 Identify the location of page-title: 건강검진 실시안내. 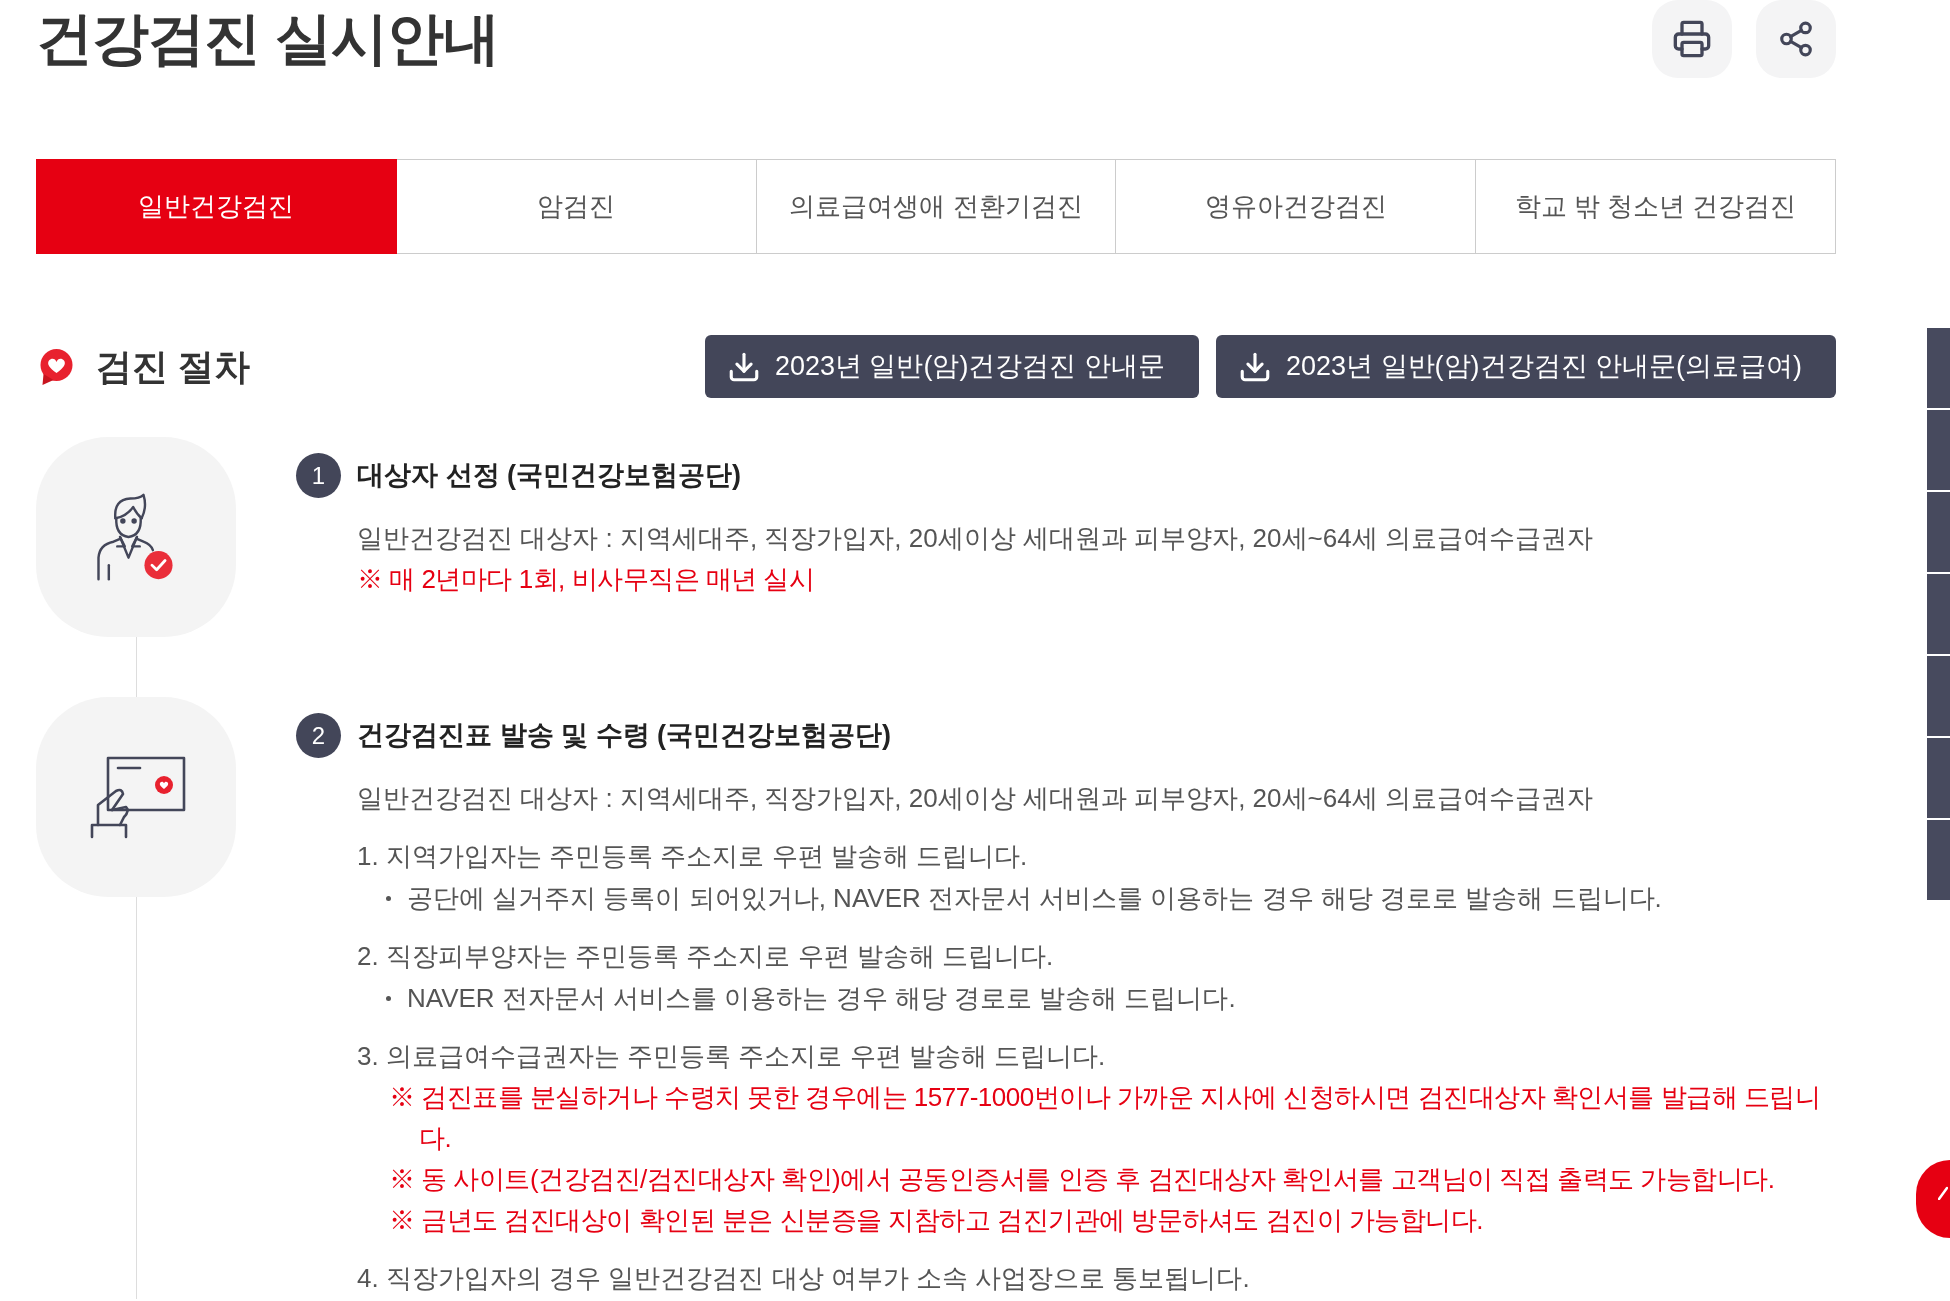
(267, 38).